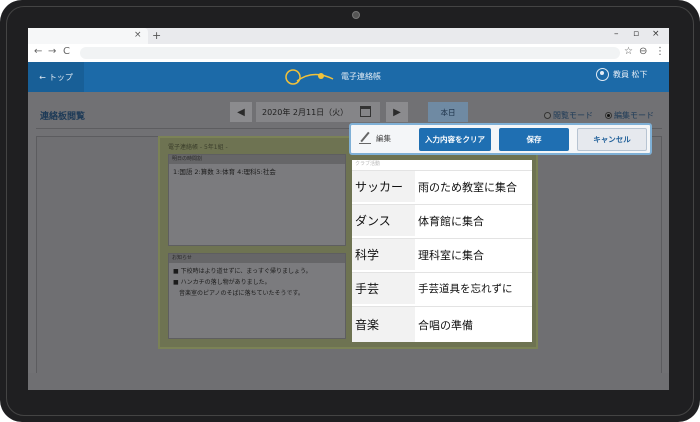  Describe the element at coordinates (643, 51) in the screenshot. I see `profile-icon: ⊖` at that location.